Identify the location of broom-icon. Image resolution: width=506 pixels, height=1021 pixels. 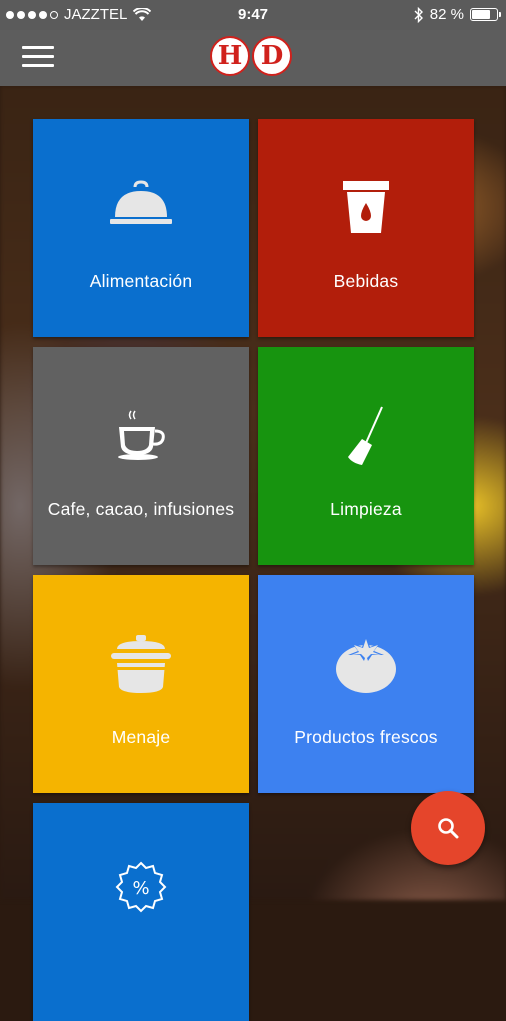
(365, 435).